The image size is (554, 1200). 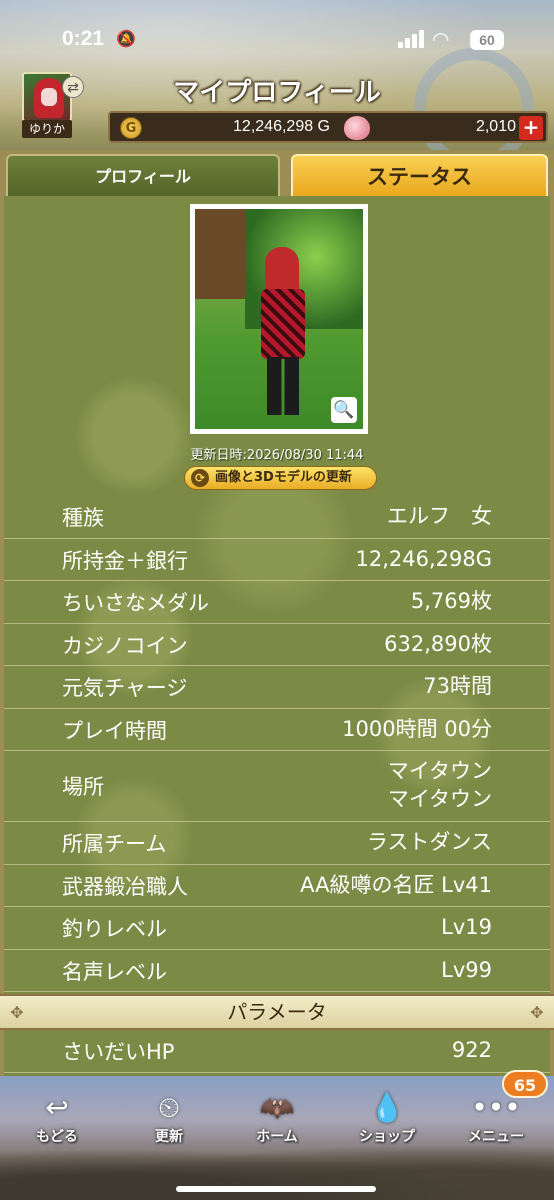 I want to click on back-arrow-icon: ↩, so click(x=57, y=1107).